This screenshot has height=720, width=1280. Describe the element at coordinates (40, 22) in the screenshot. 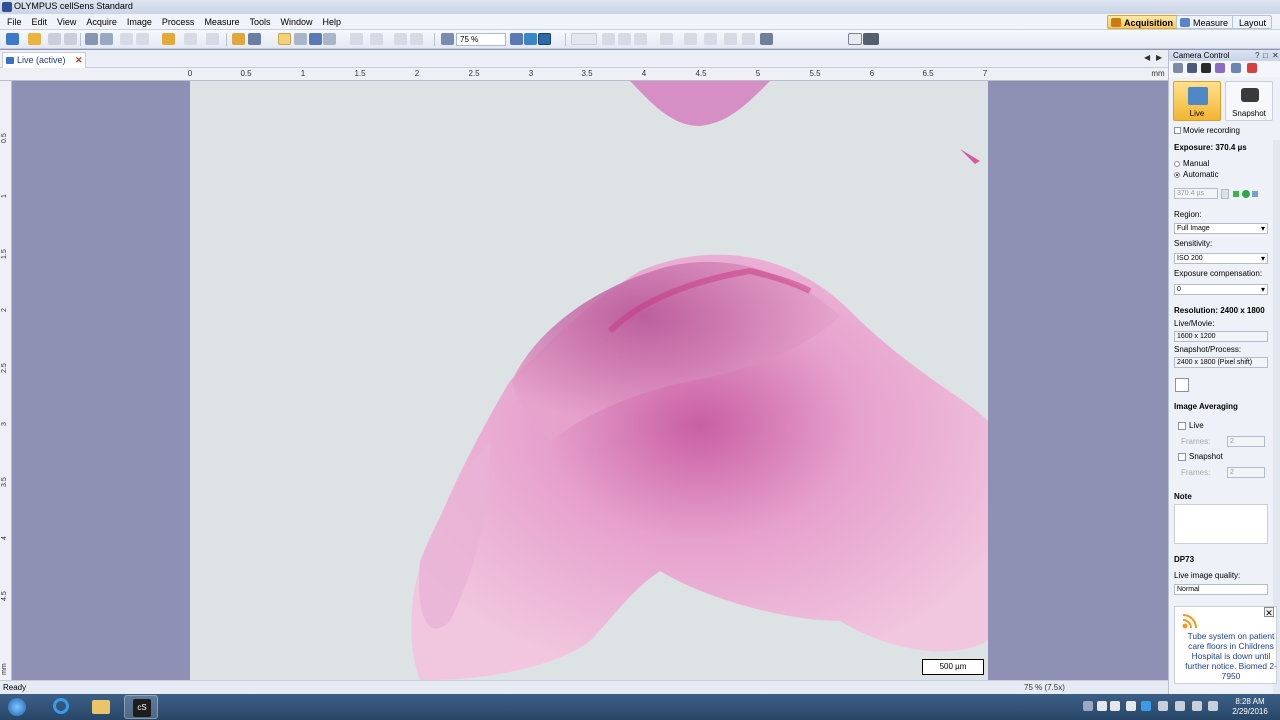

I see `menu-edit: Edit` at that location.